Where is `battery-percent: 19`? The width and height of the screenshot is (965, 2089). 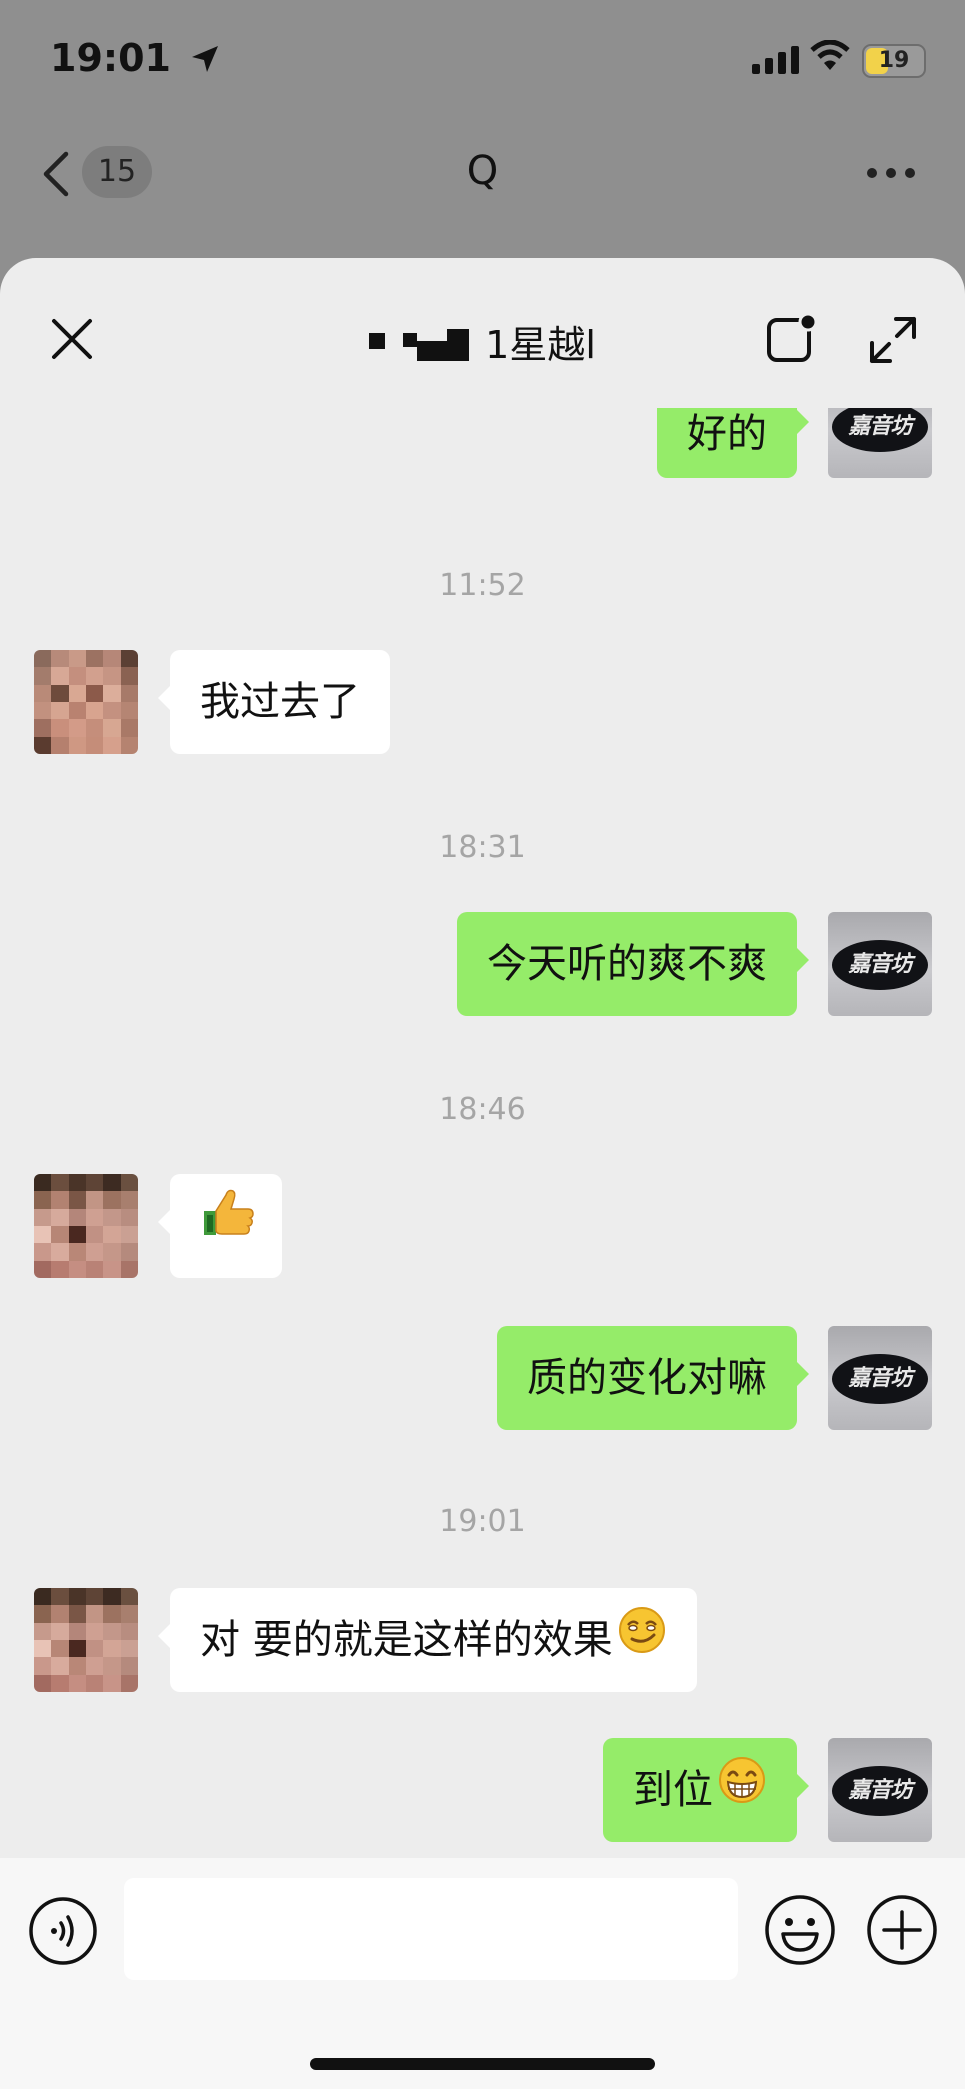
battery-percent: 19 is located at coordinates (894, 60).